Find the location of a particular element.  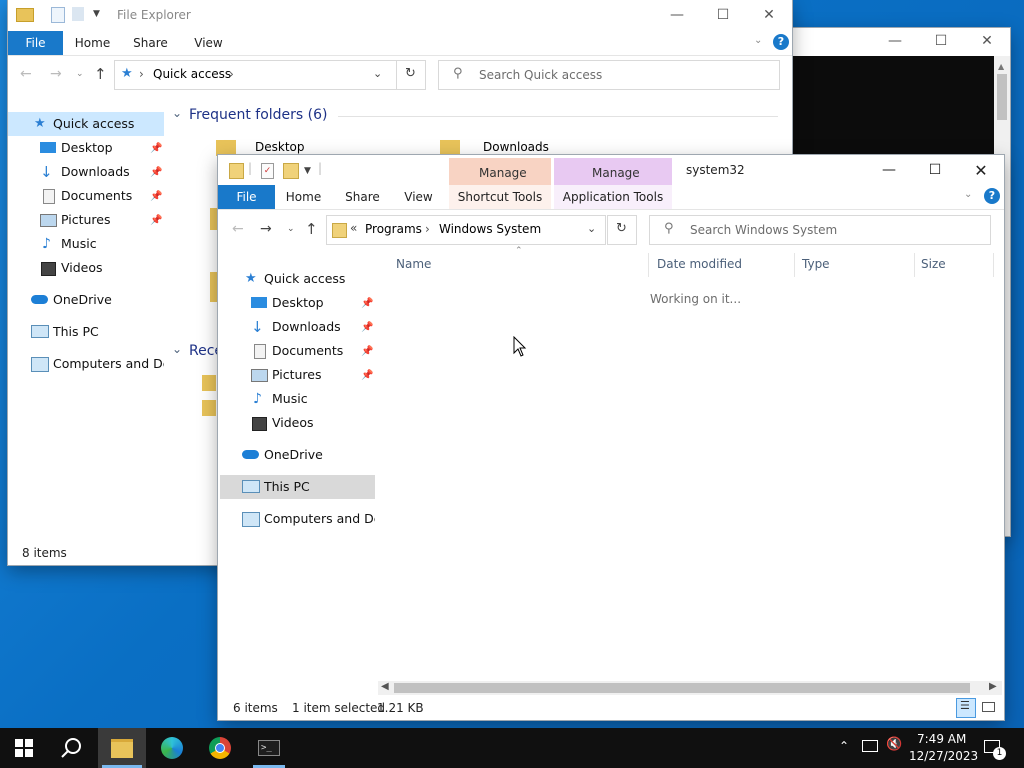

back-nav-music: ♪ Music is located at coordinates (88, 244).